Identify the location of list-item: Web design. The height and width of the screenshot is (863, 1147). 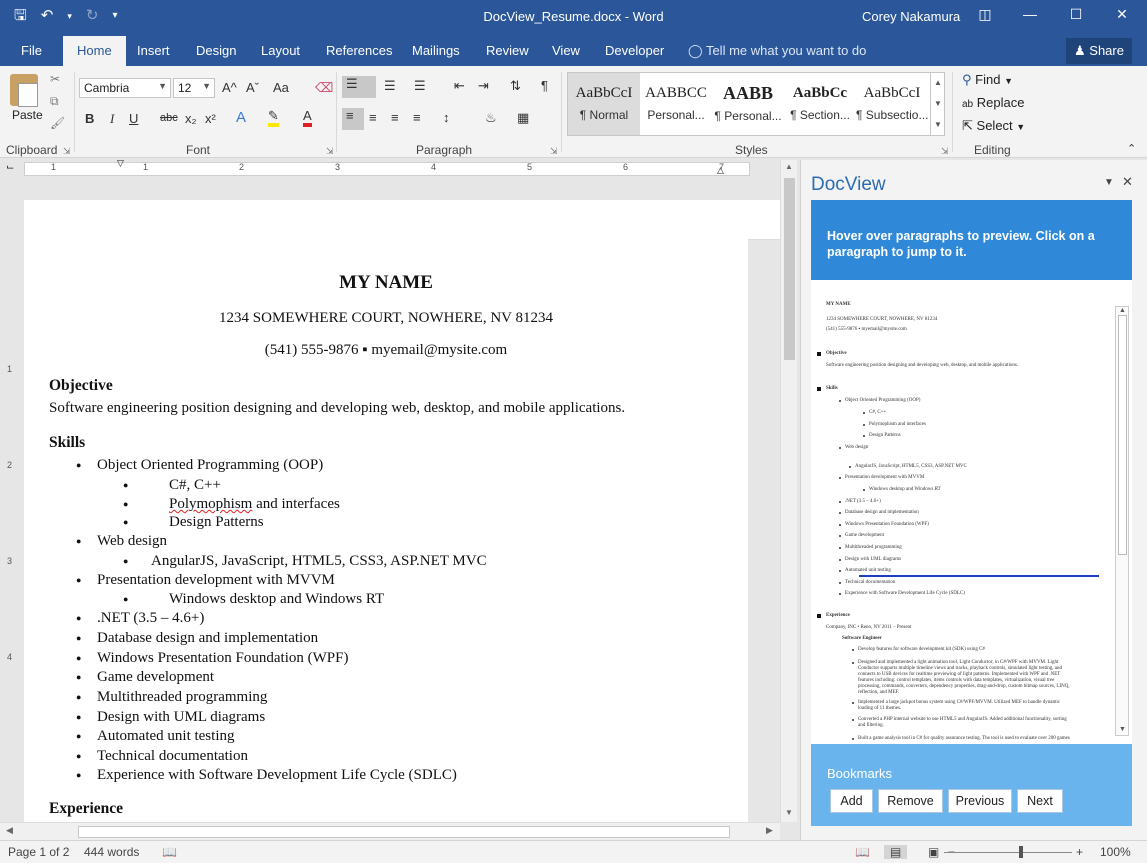
(121, 541).